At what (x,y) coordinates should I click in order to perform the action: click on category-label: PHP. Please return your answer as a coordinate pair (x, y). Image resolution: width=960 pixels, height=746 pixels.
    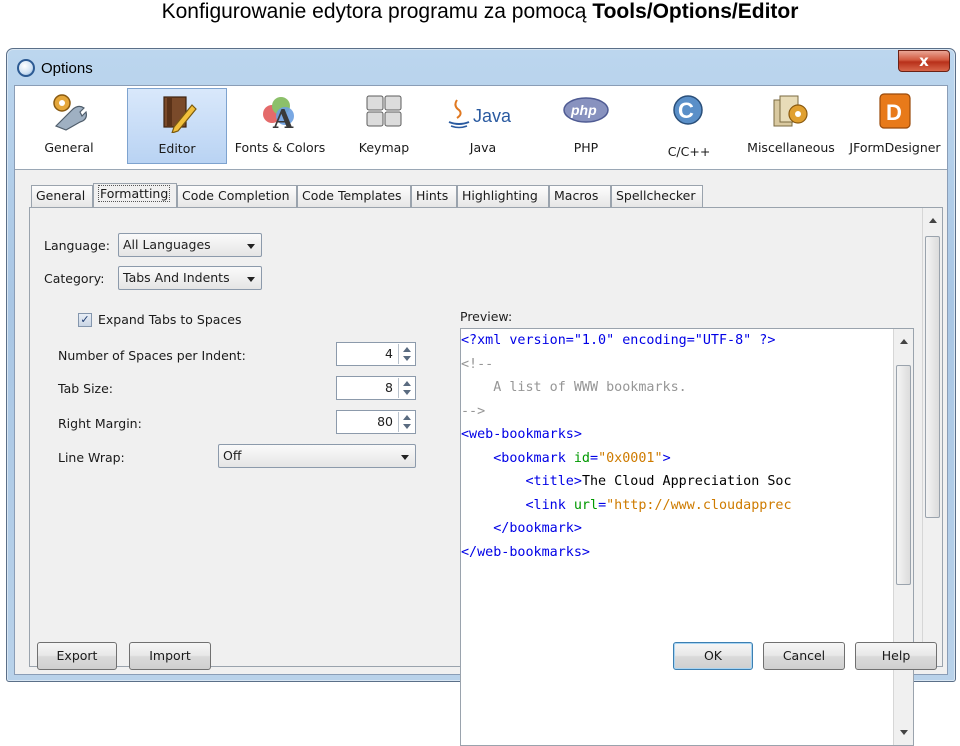
    Looking at the image, I should click on (586, 147).